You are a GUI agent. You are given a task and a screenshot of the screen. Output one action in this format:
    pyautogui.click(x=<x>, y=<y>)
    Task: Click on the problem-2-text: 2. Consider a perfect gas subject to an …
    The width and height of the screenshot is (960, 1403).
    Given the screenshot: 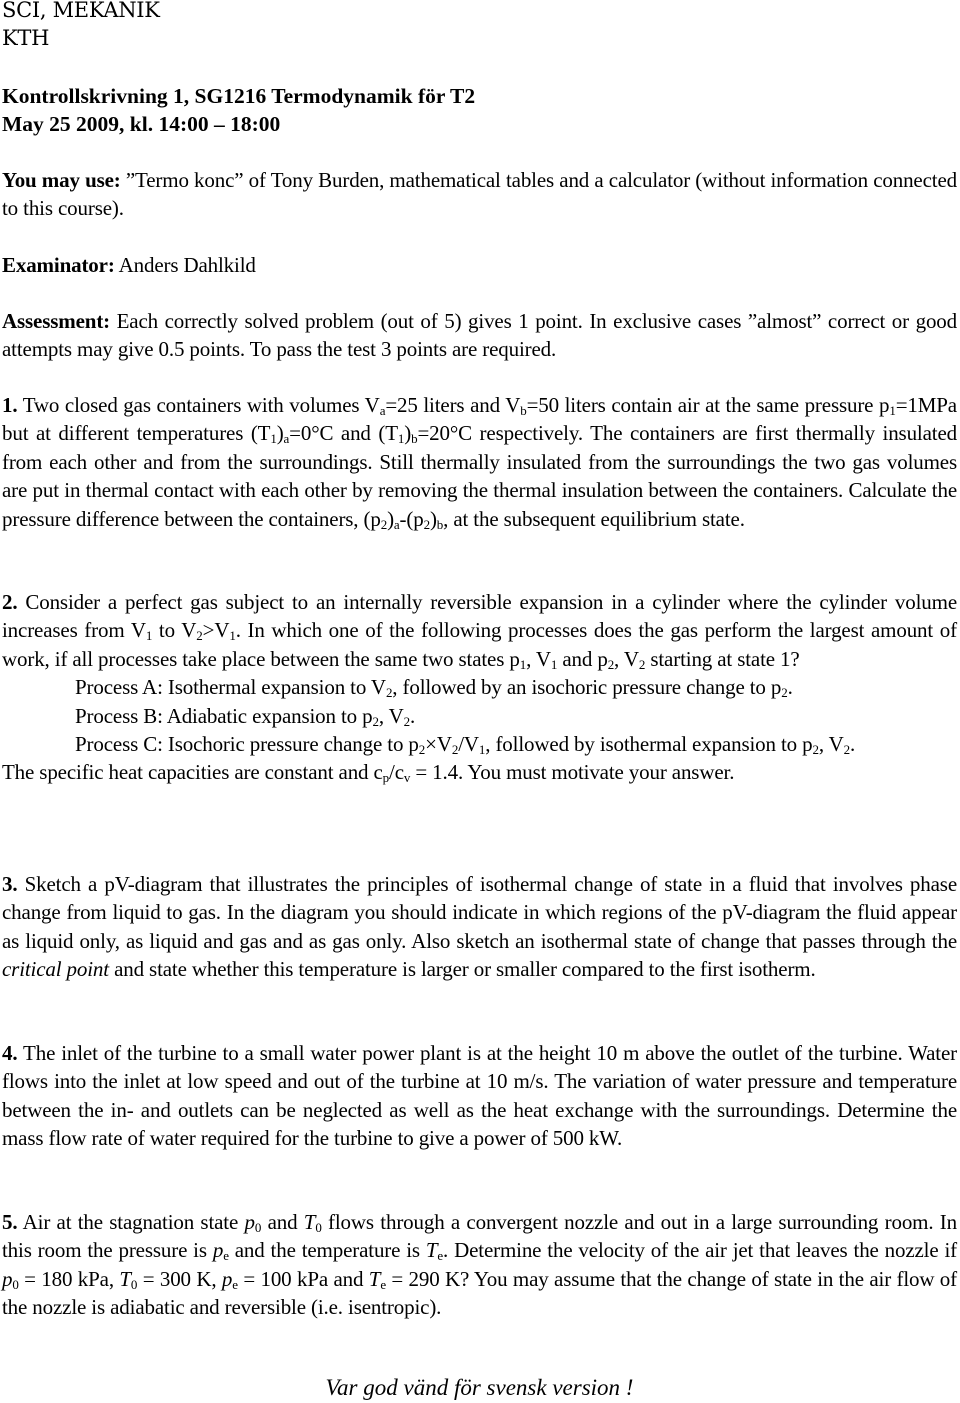 What is the action you would take?
    pyautogui.click(x=479, y=631)
    